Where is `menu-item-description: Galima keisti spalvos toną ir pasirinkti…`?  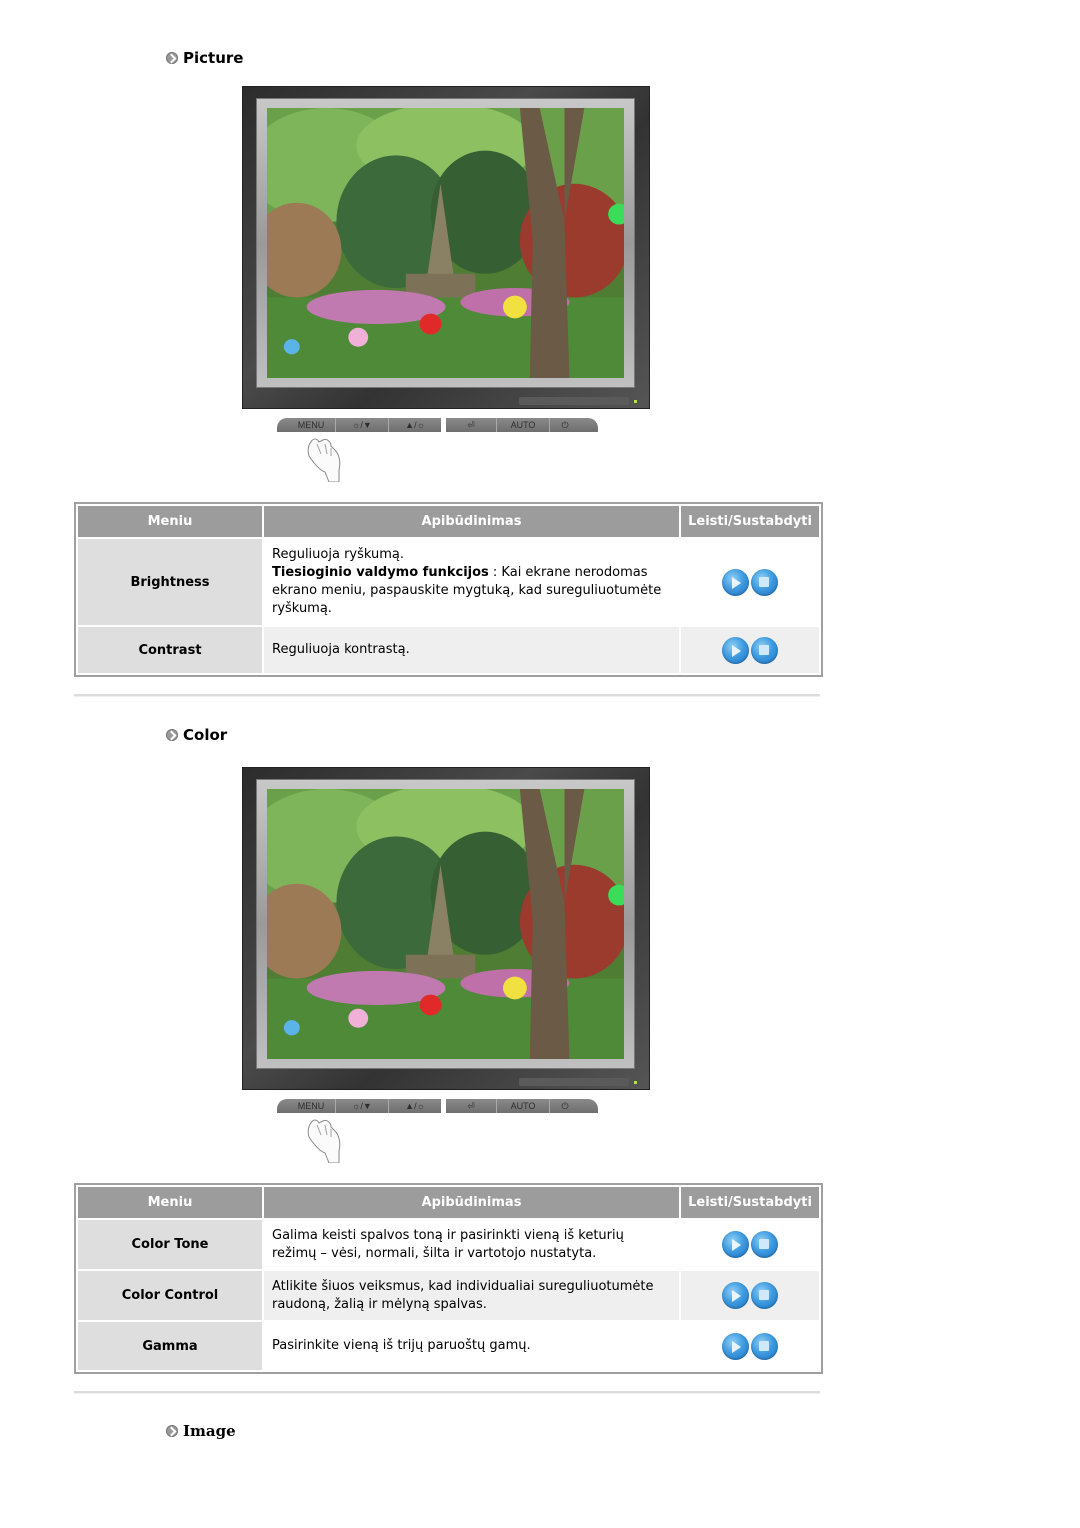 menu-item-description: Galima keisti spalvos toną ir pasirinkti… is located at coordinates (471, 1244).